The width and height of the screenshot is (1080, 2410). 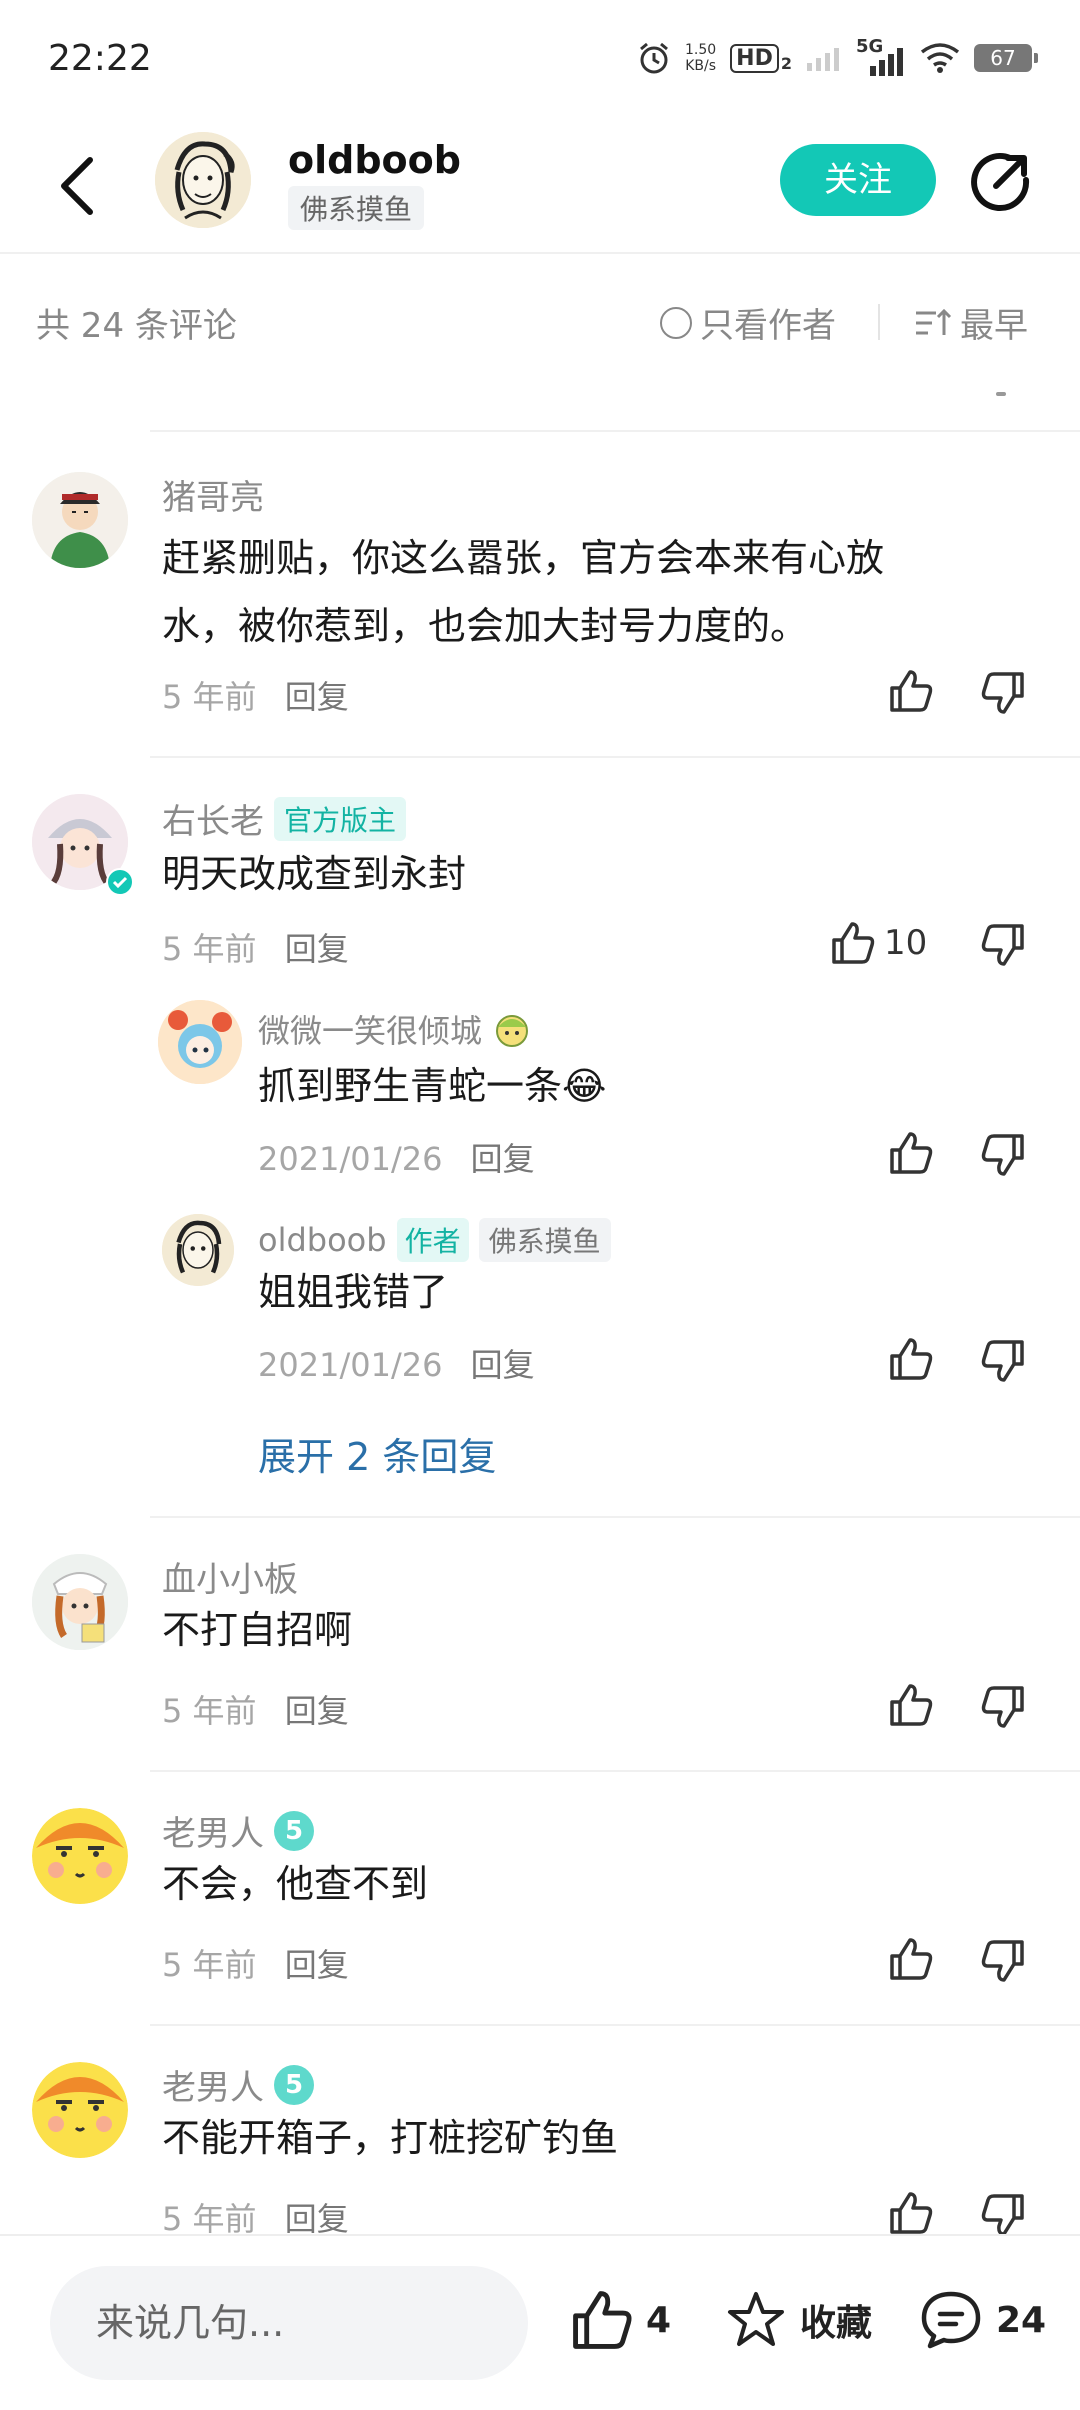 I want to click on author-only-label: 只看作者, so click(x=768, y=326).